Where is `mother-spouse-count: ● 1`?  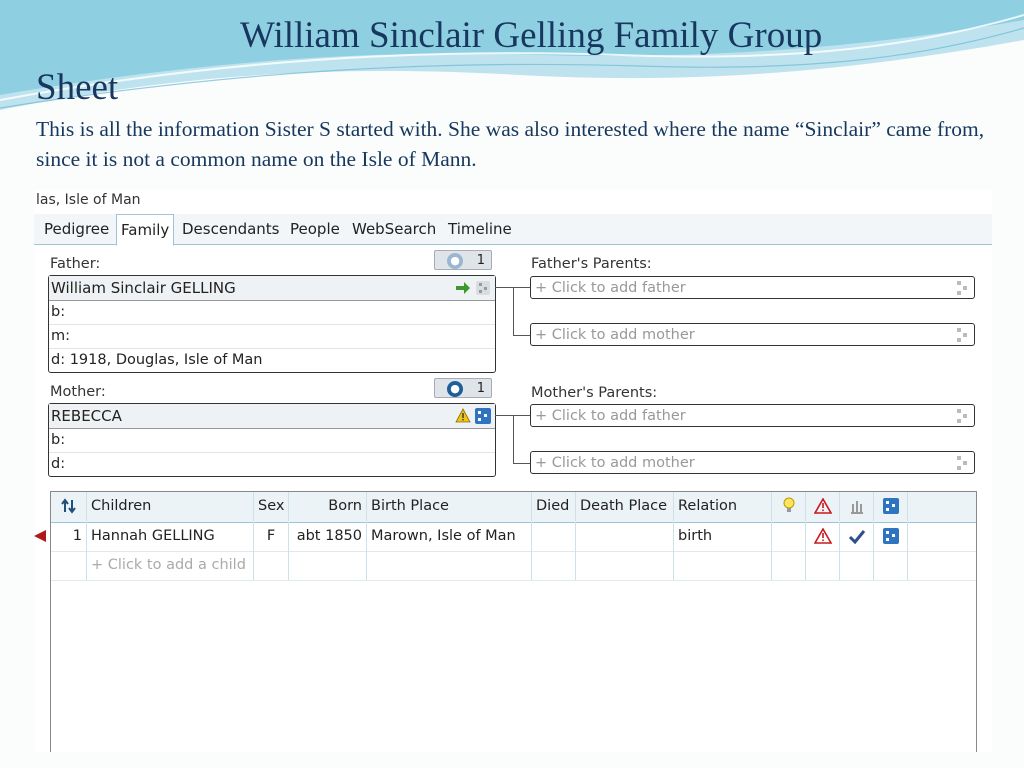
mother-spouse-count: ● 1 is located at coordinates (463, 388).